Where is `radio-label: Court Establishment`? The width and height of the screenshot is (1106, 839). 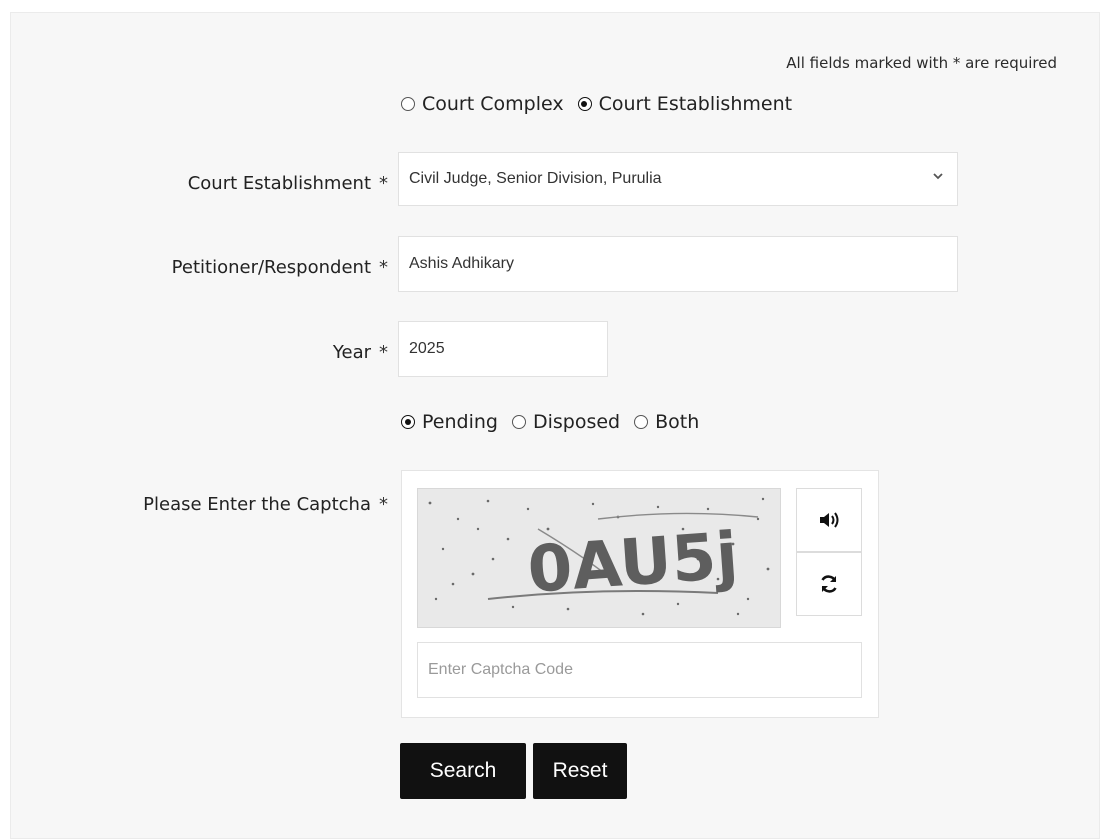
radio-label: Court Establishment is located at coordinates (695, 104).